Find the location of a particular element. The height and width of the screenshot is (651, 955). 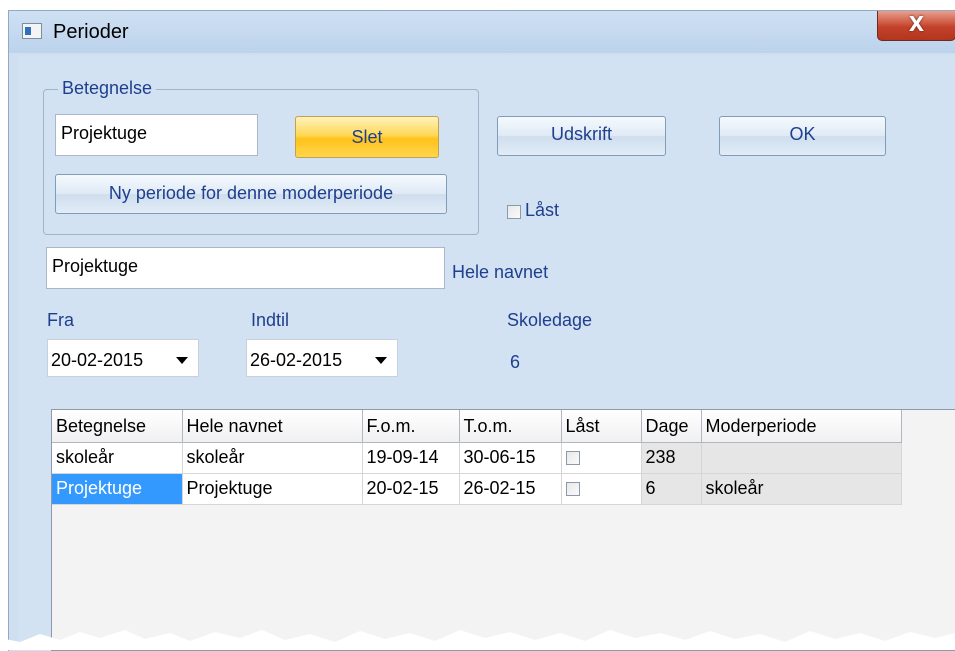

until-date-picker: 26-02-2015 is located at coordinates (322, 358).